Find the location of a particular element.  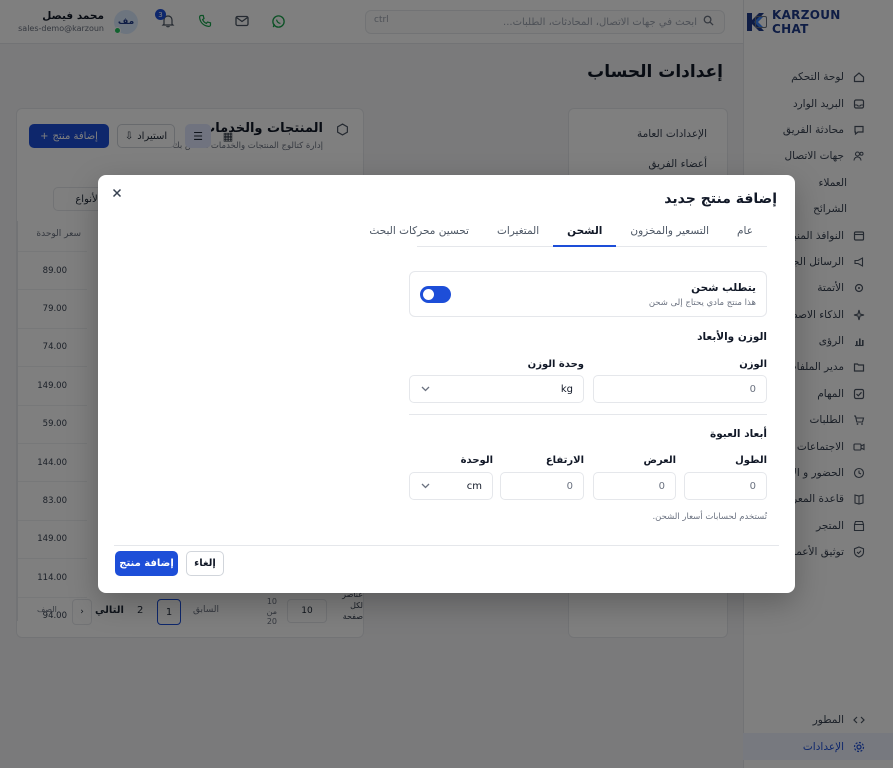

close-icon is located at coordinates (117, 193).